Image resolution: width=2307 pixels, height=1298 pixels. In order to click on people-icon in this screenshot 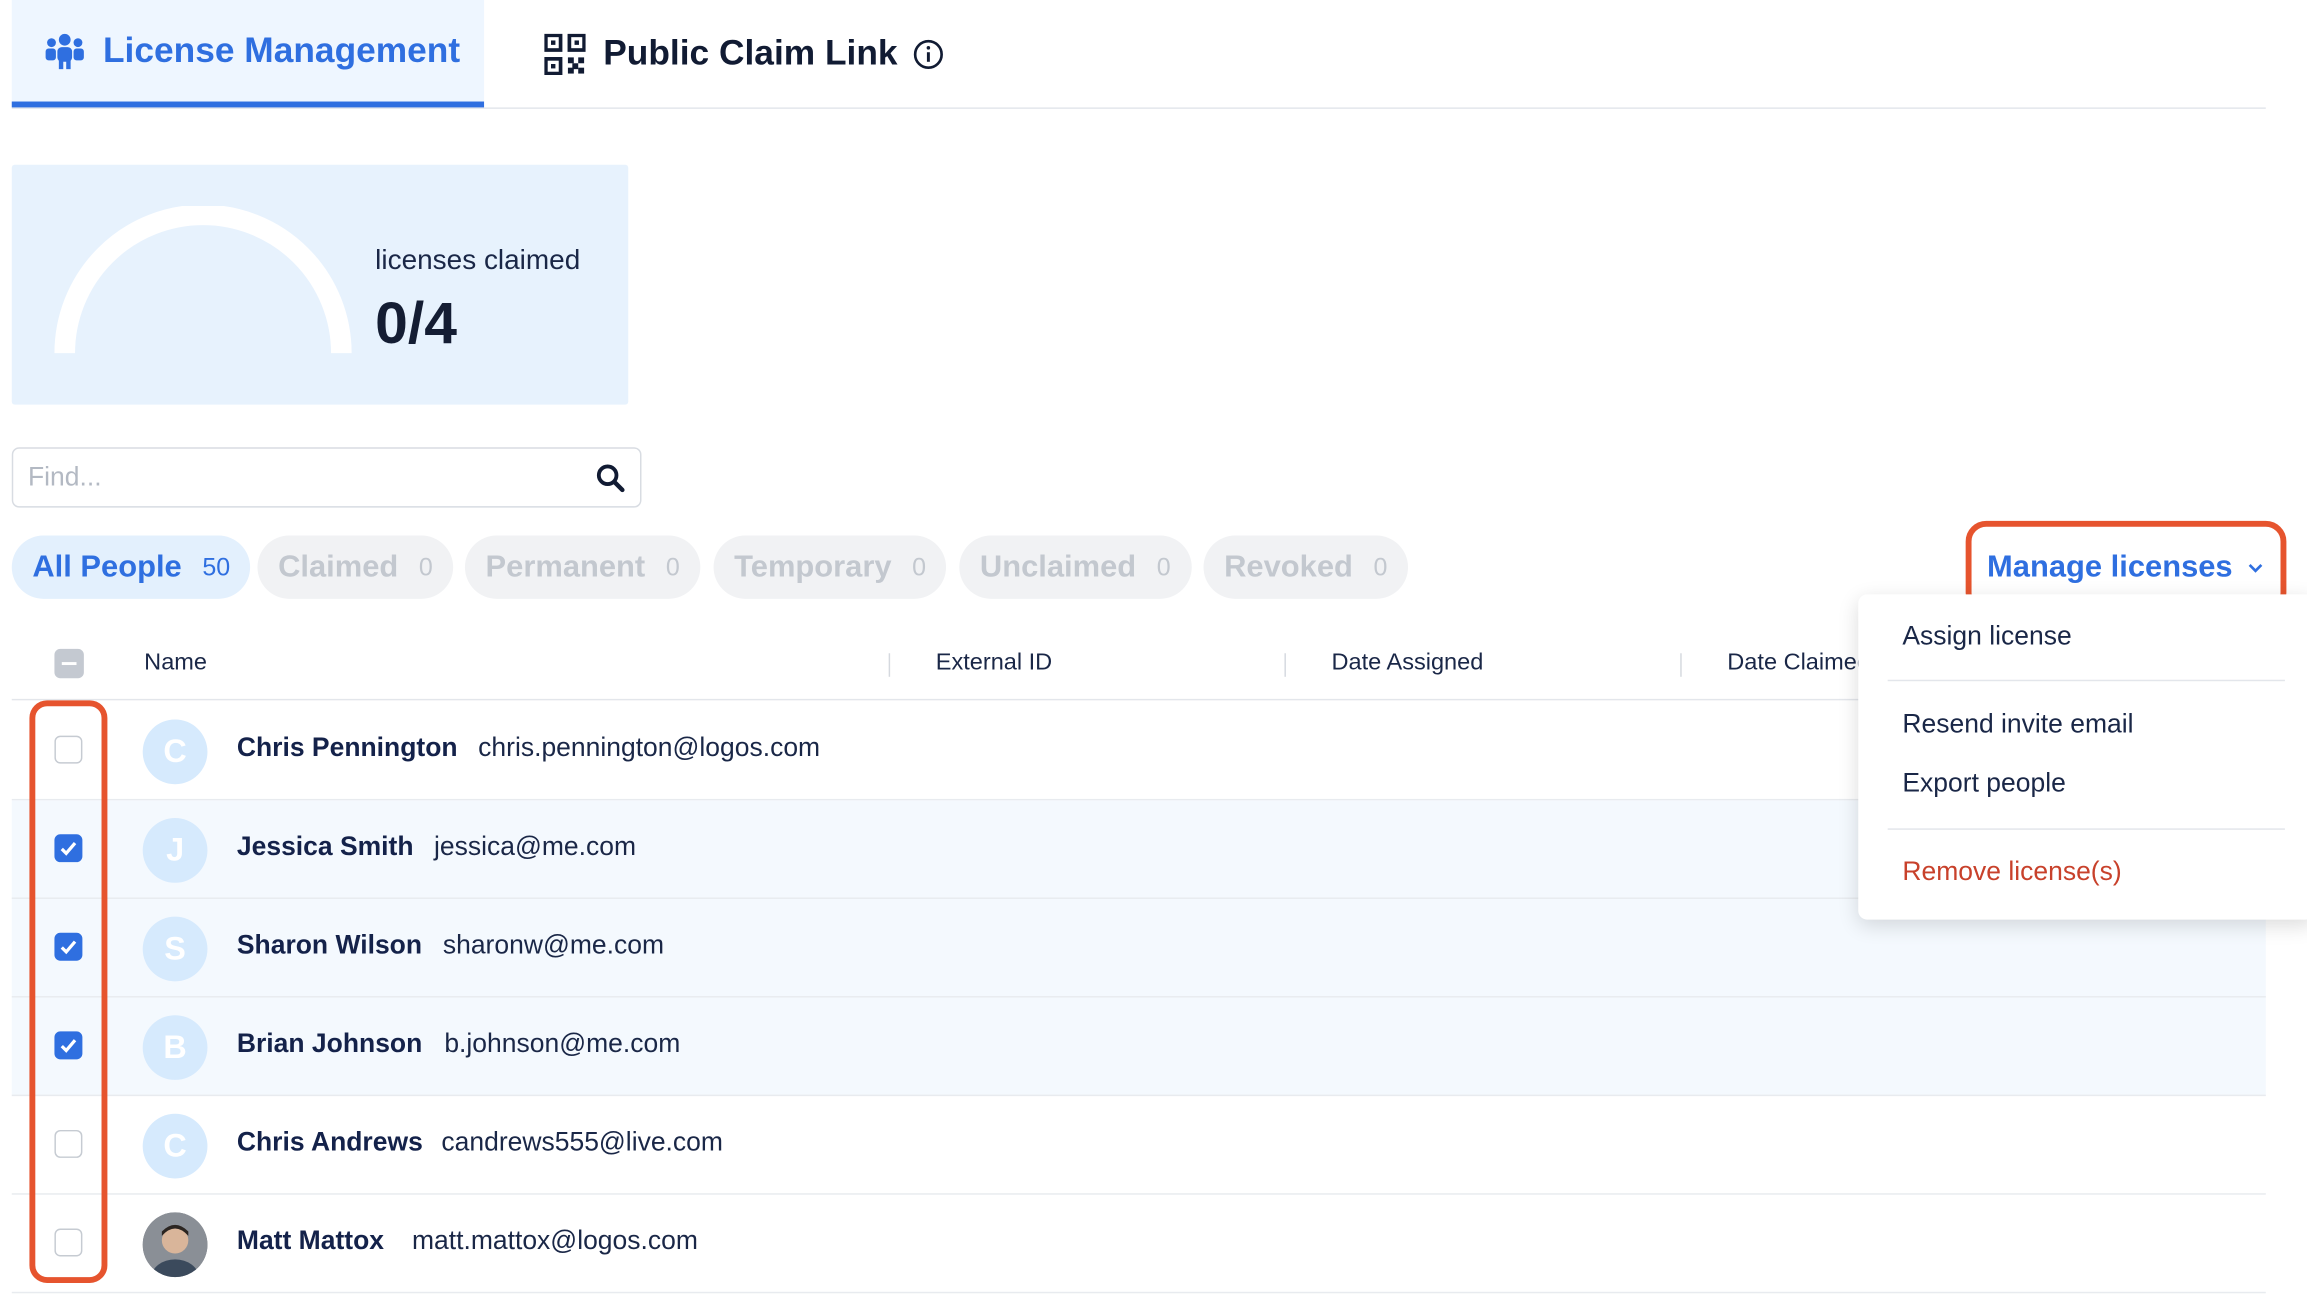, I will do `click(64, 51)`.